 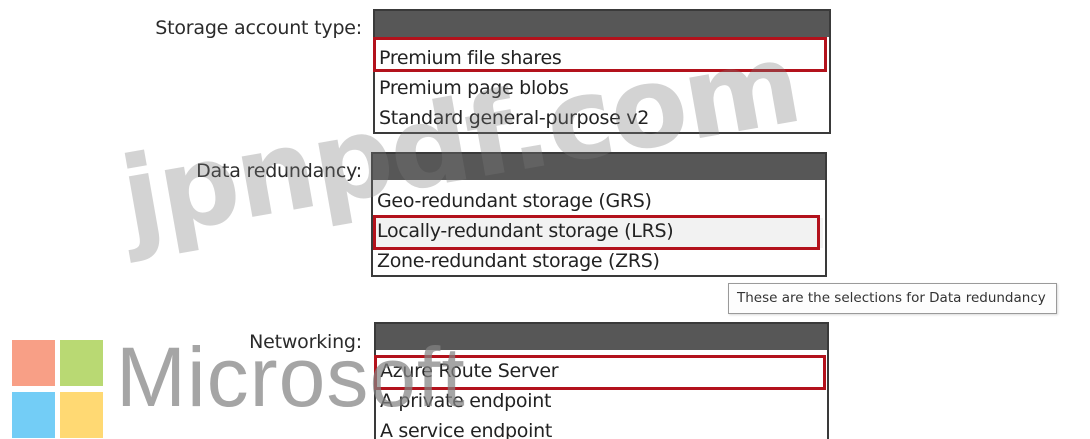 I want to click on dropdown-option: Standard general-purpose v2, so click(x=514, y=118).